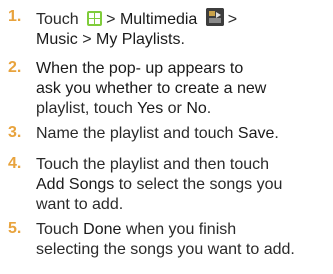 This screenshot has height=274, width=333. I want to click on step-1-line-2: Music > My Playlists., so click(110, 39).